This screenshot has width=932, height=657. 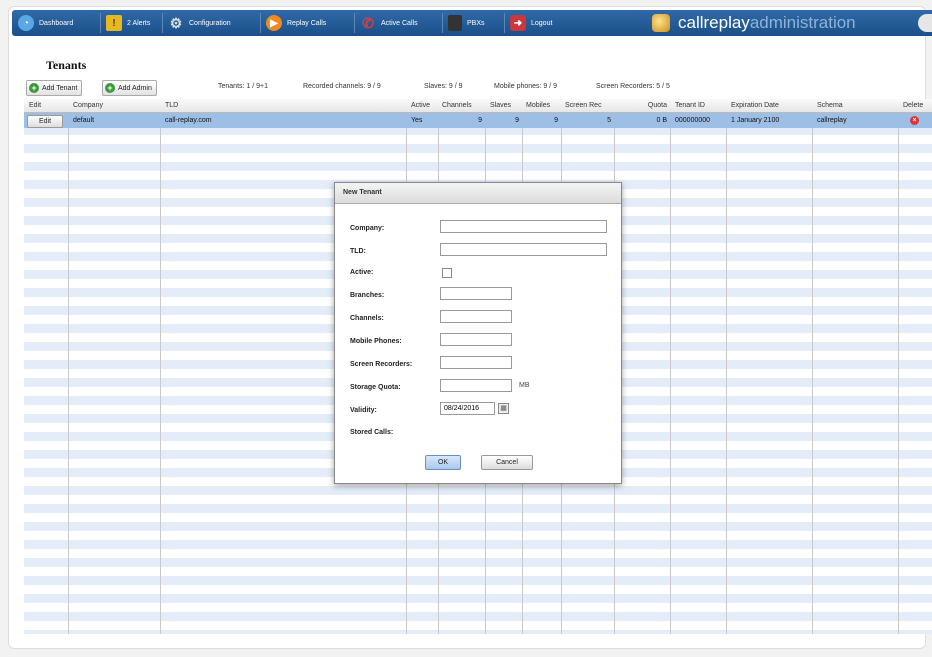 I want to click on nav-pbxs-label: PBXs, so click(x=476, y=23).